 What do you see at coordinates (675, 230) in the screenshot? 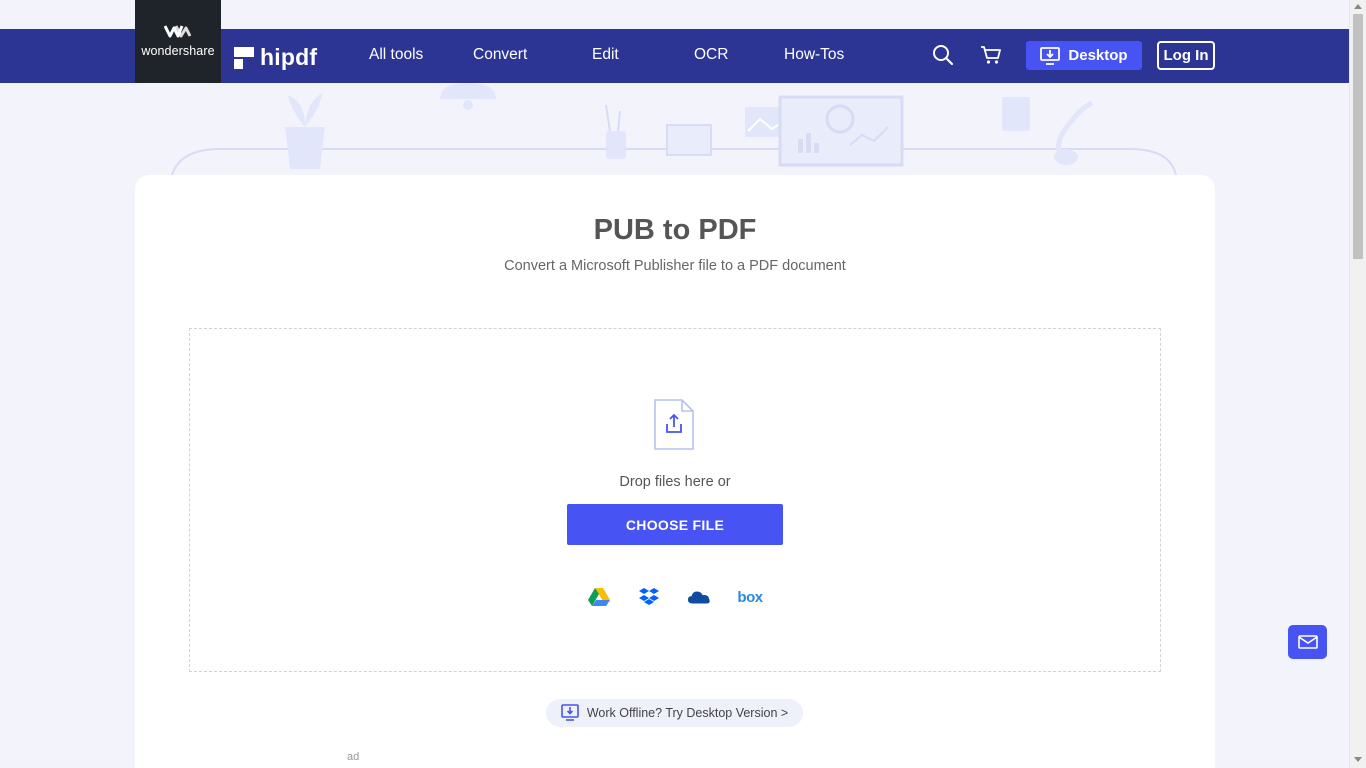
I see `page-title: PUB to PDF` at bounding box center [675, 230].